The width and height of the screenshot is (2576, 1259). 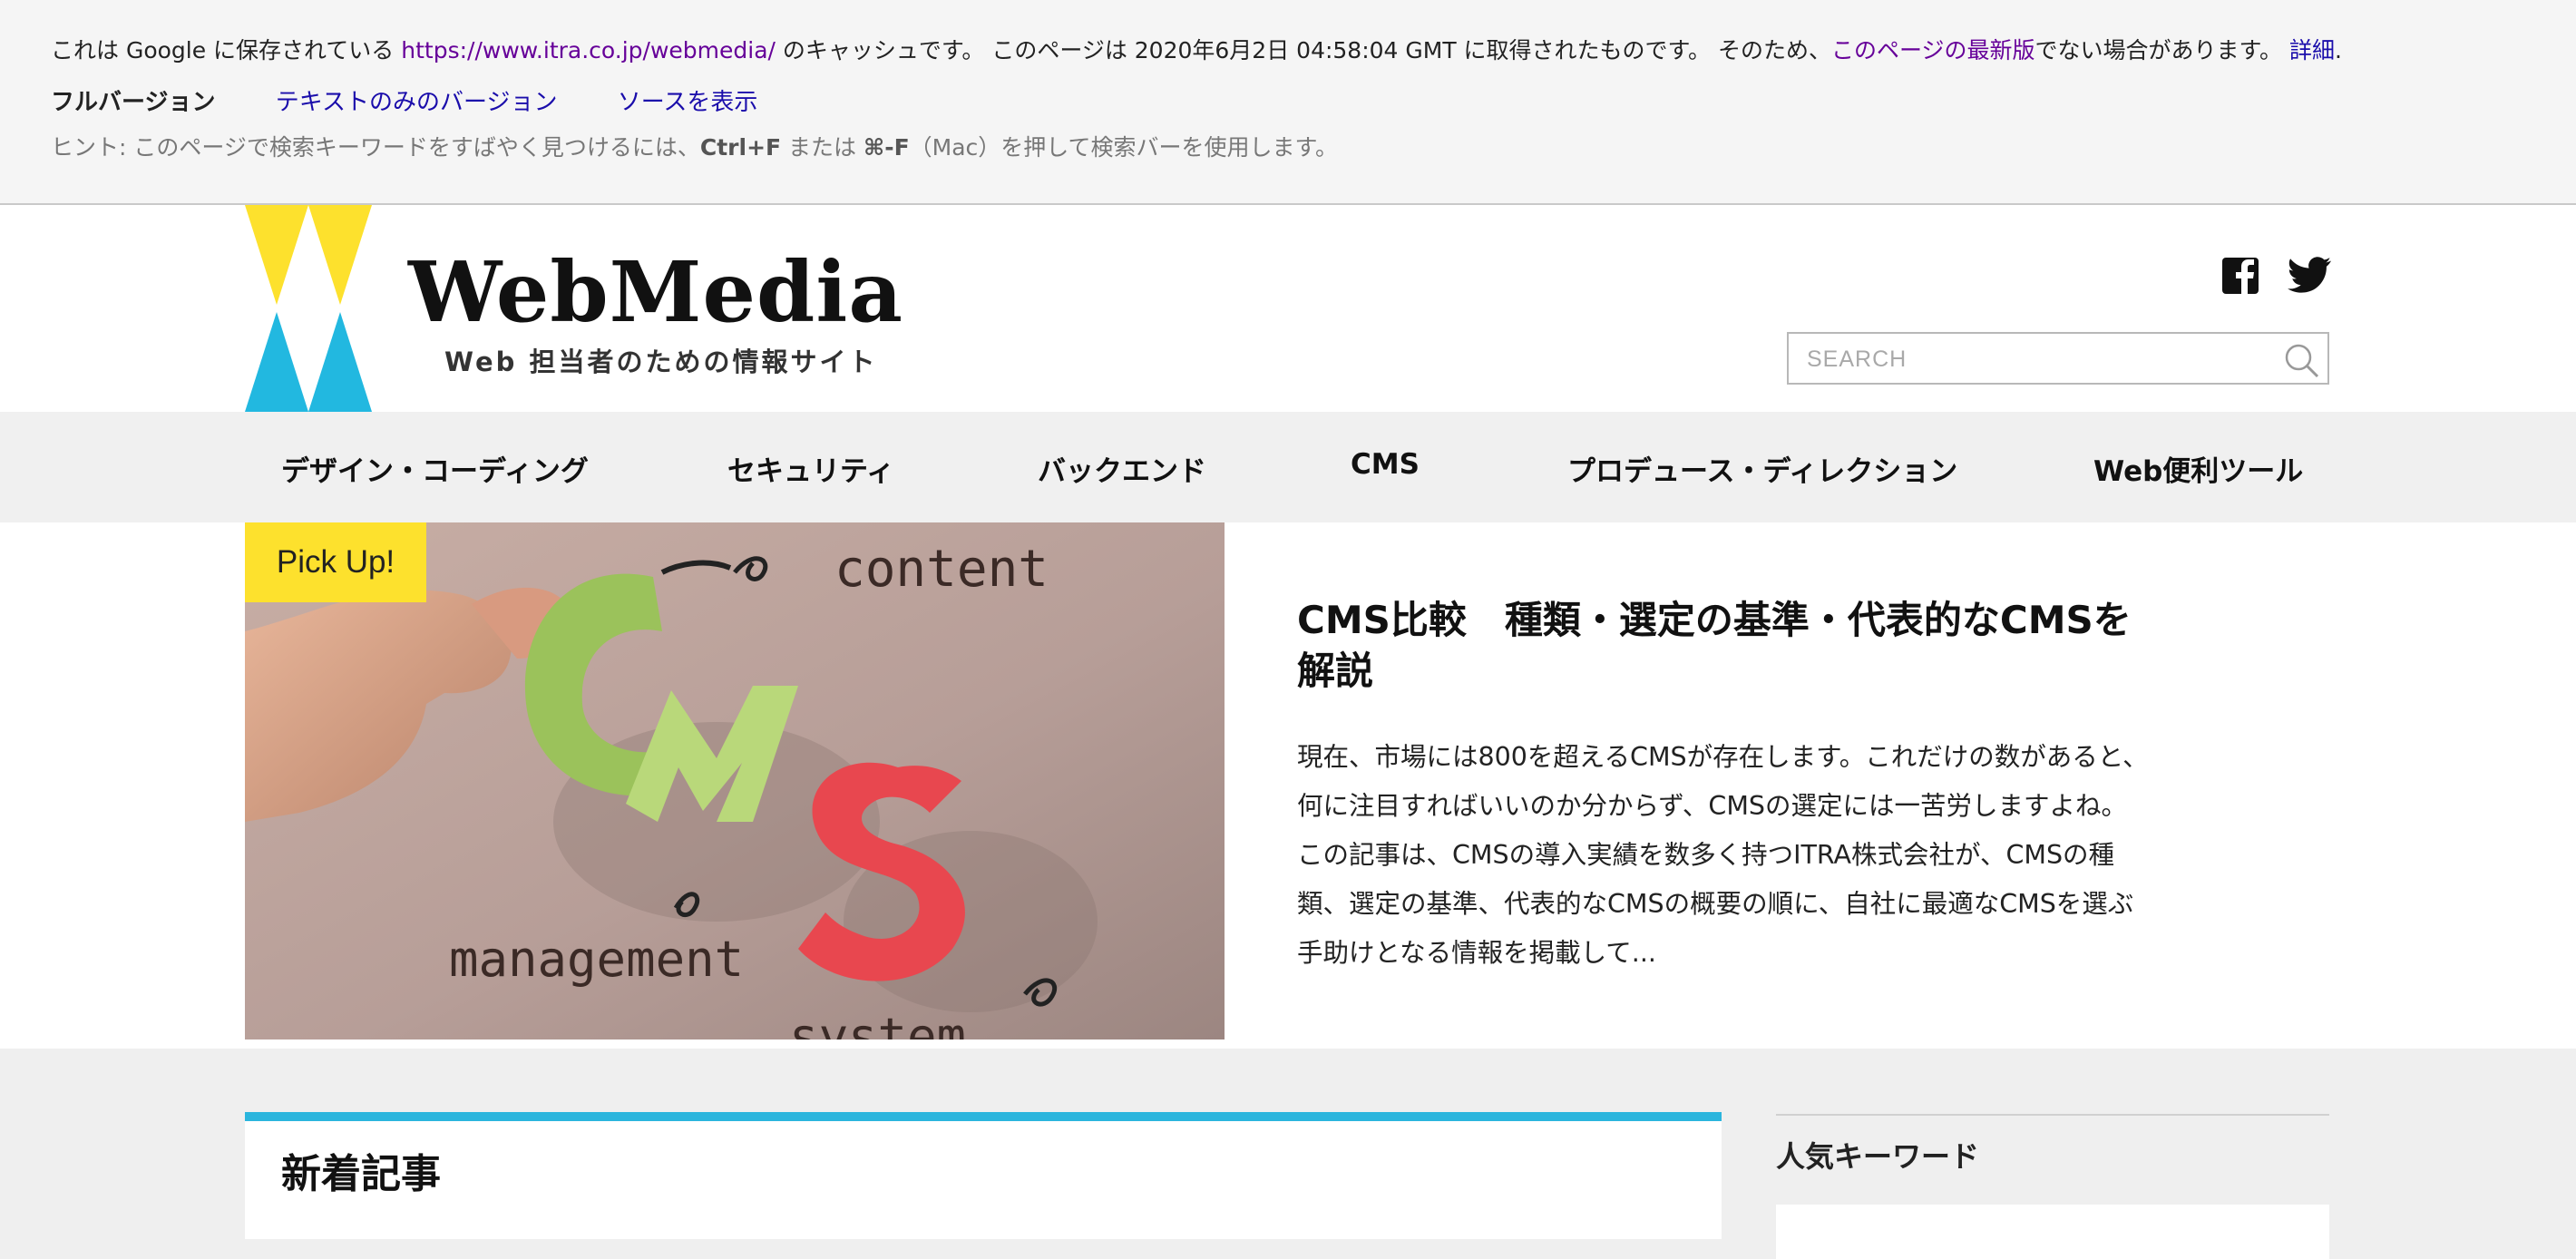 What do you see at coordinates (1933, 50) in the screenshot?
I see `latest-version-link: このページの最新版` at bounding box center [1933, 50].